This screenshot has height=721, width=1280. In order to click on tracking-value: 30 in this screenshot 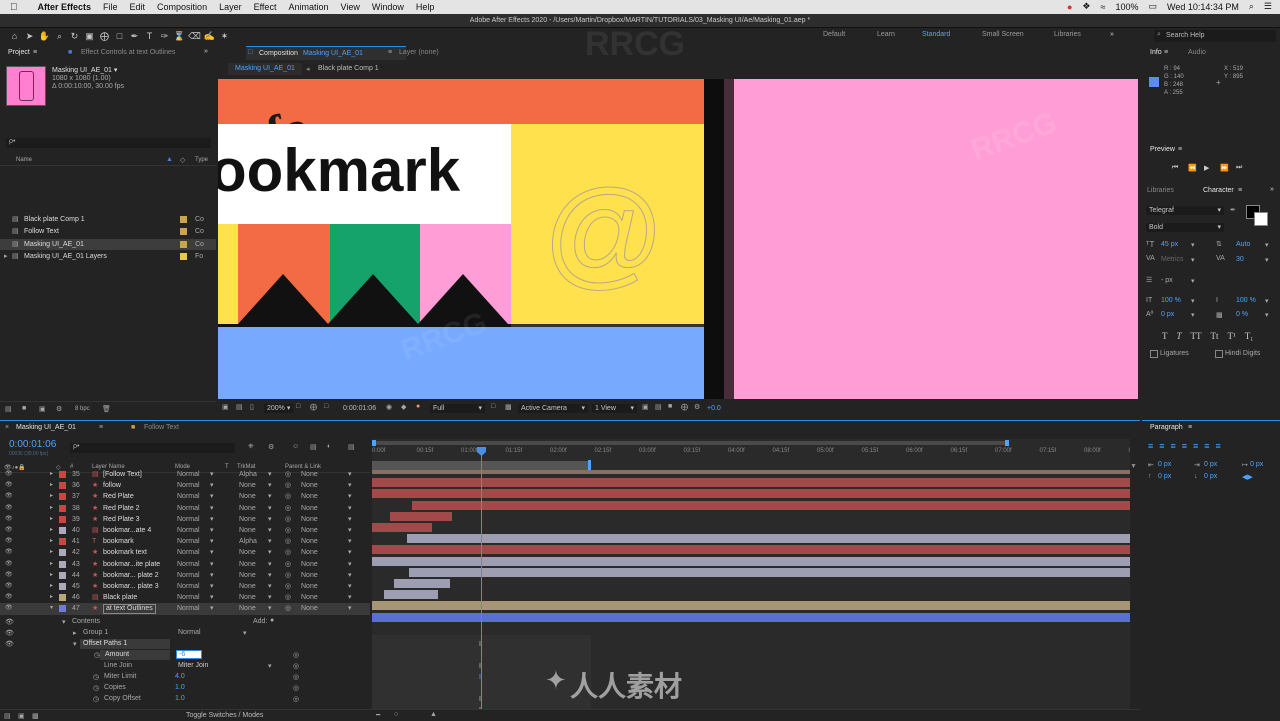, I will do `click(1240, 259)`.